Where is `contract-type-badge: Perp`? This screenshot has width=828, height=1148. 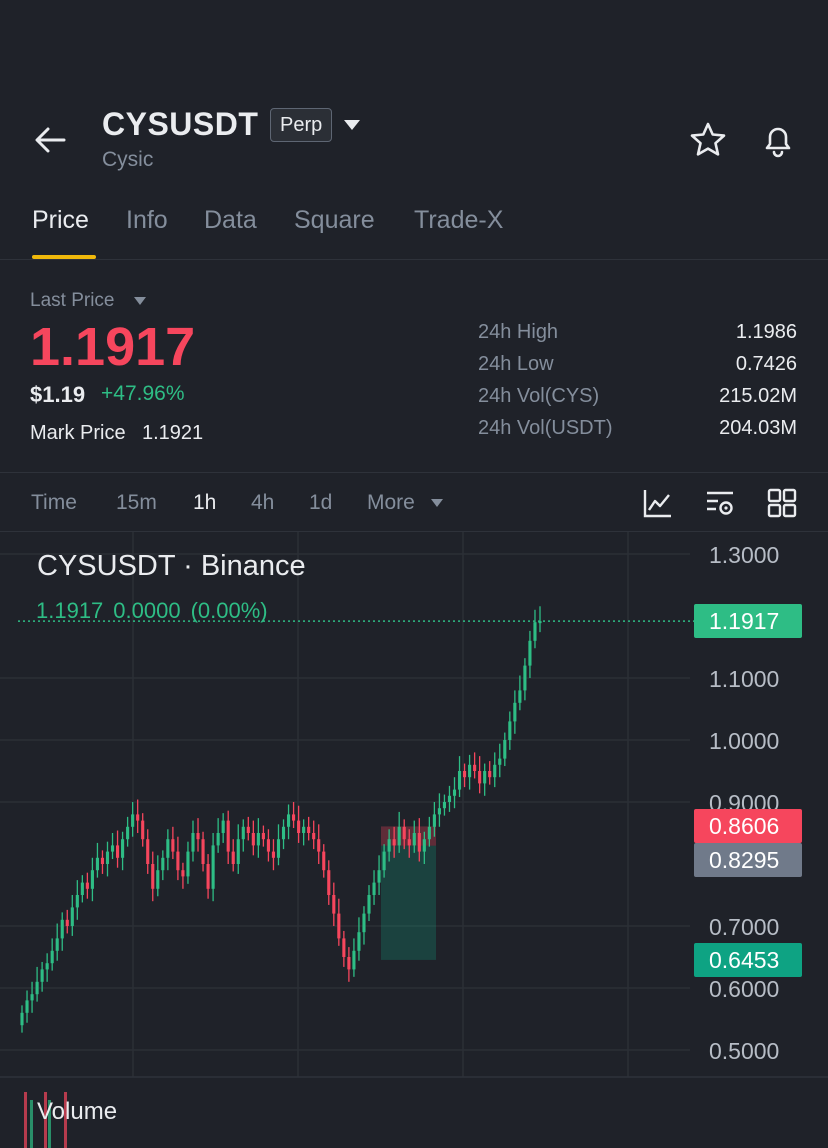
contract-type-badge: Perp is located at coordinates (301, 125).